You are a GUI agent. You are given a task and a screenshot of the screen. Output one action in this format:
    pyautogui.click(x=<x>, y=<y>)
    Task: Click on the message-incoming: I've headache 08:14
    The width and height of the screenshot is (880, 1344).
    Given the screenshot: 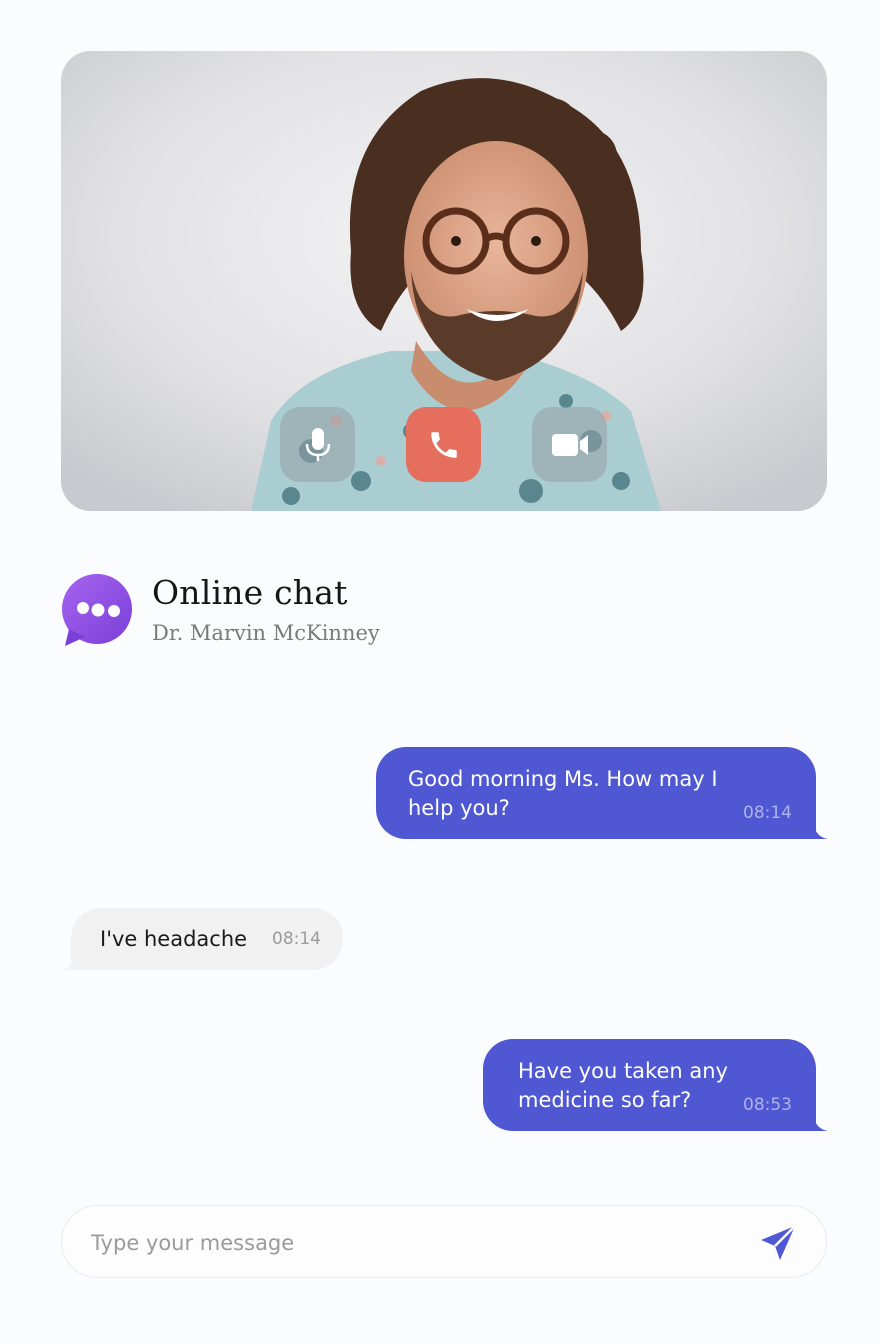 What is the action you would take?
    pyautogui.click(x=207, y=939)
    